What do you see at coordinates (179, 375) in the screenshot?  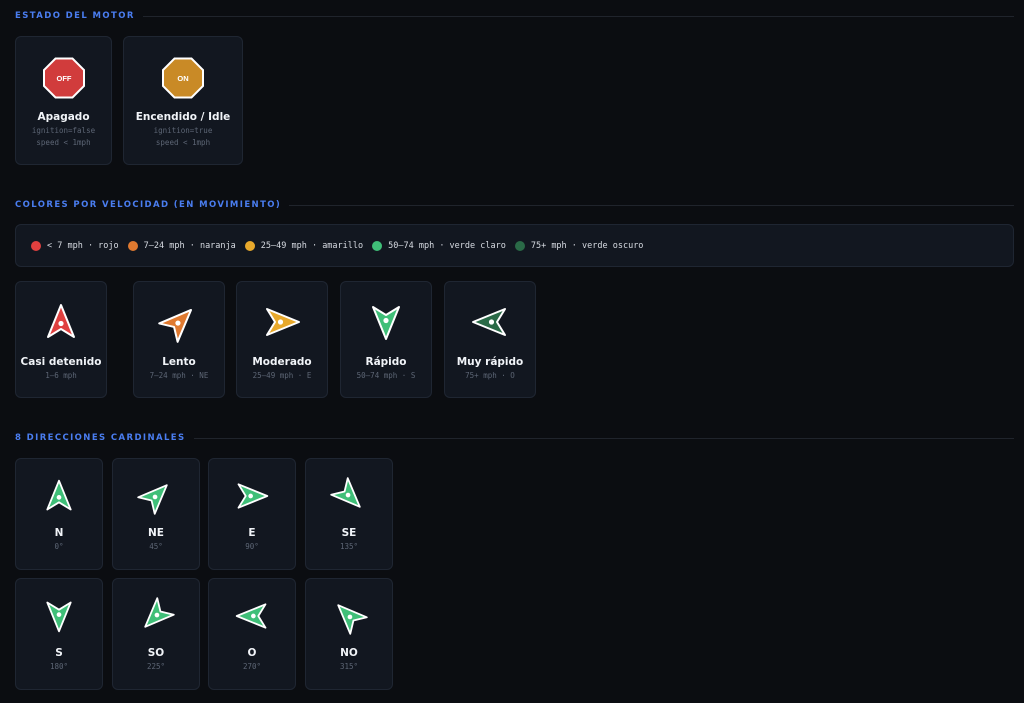 I see `card-sublabel: 7–24 mph · NE` at bounding box center [179, 375].